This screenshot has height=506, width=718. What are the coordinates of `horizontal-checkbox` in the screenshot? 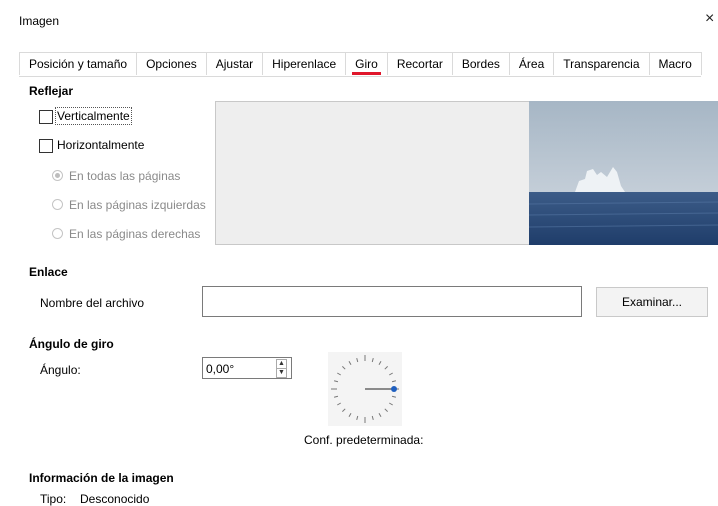 It's located at (46, 146).